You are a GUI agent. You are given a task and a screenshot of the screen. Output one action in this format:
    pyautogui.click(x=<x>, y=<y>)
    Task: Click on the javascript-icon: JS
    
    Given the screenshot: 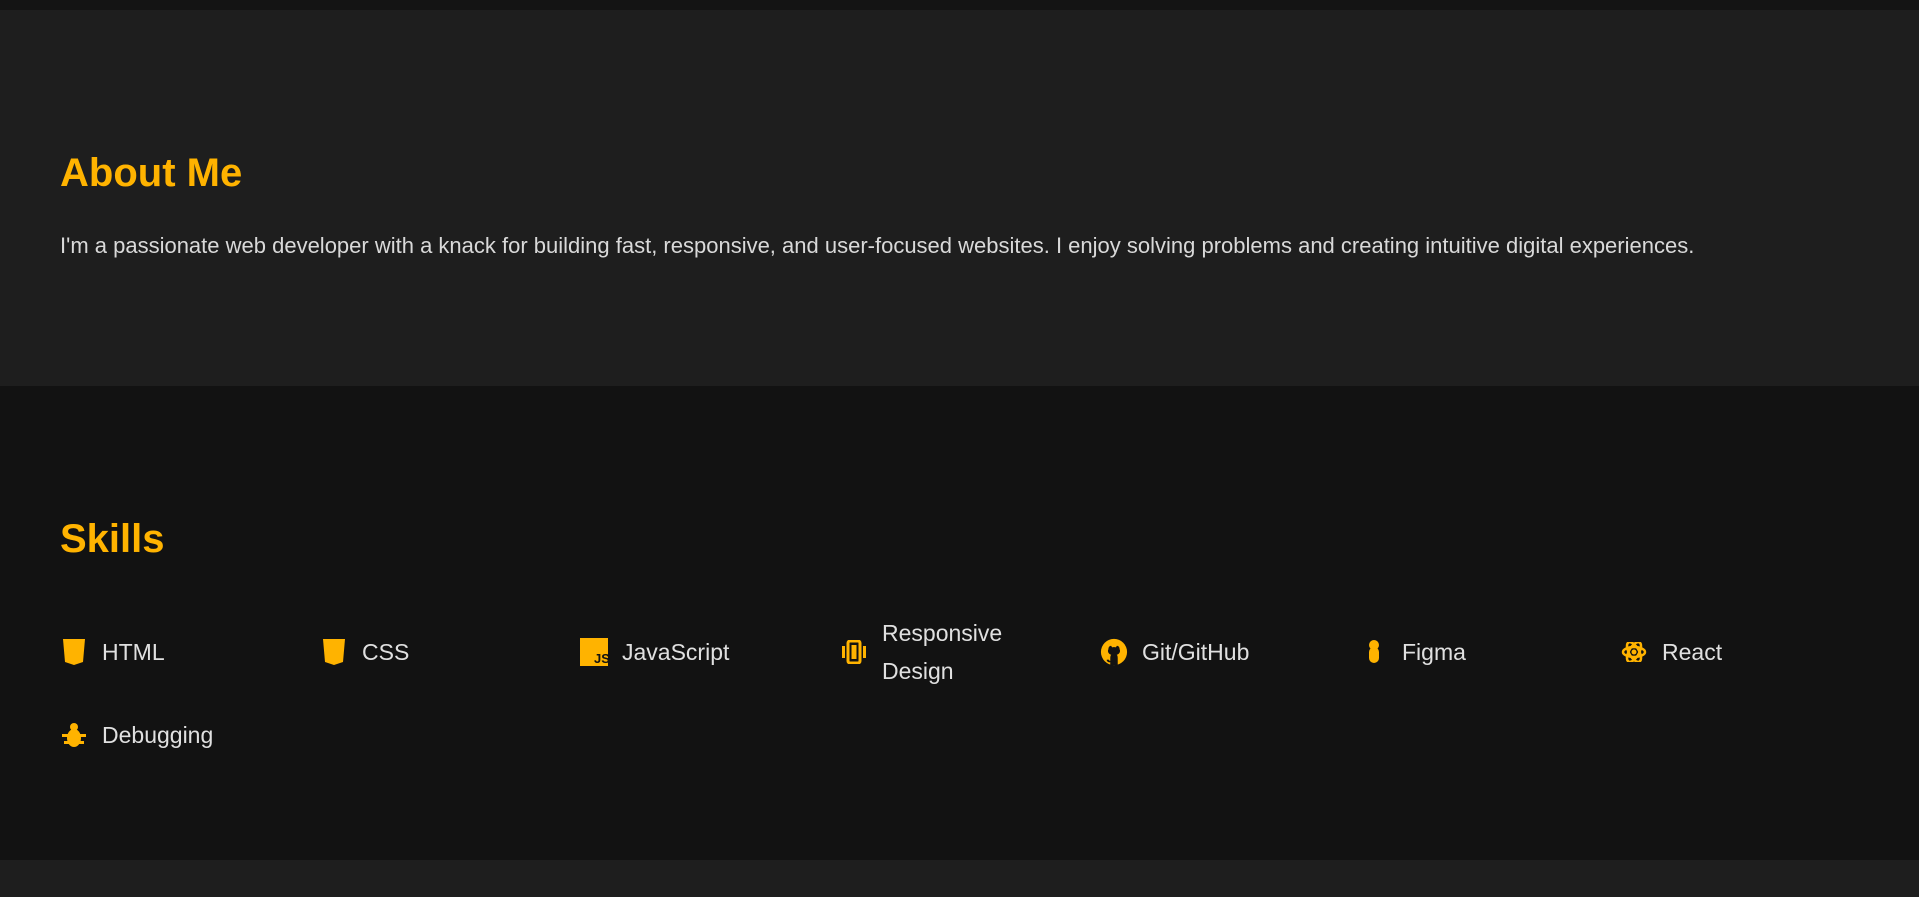 What is the action you would take?
    pyautogui.click(x=594, y=652)
    